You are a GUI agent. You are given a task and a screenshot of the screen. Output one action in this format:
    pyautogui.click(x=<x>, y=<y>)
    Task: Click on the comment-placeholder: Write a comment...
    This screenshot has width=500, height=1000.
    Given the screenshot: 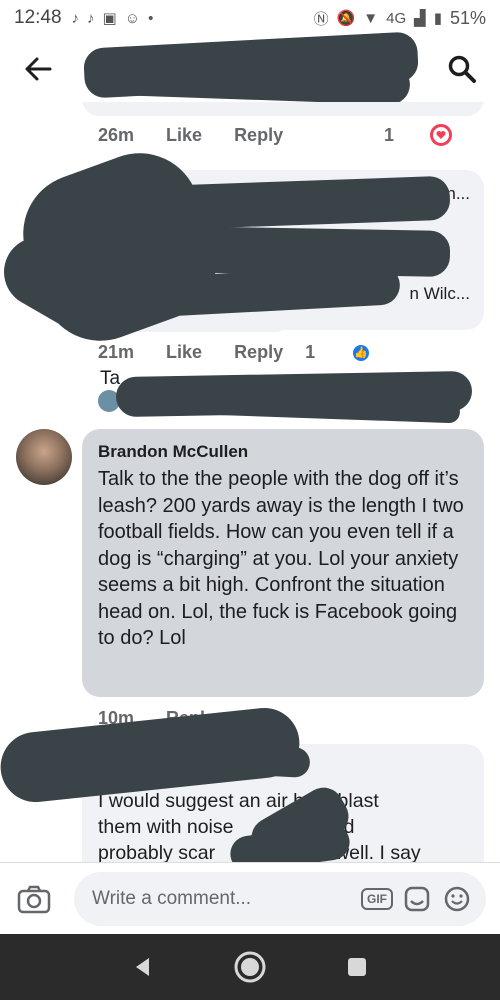 What is the action you would take?
    pyautogui.click(x=223, y=899)
    